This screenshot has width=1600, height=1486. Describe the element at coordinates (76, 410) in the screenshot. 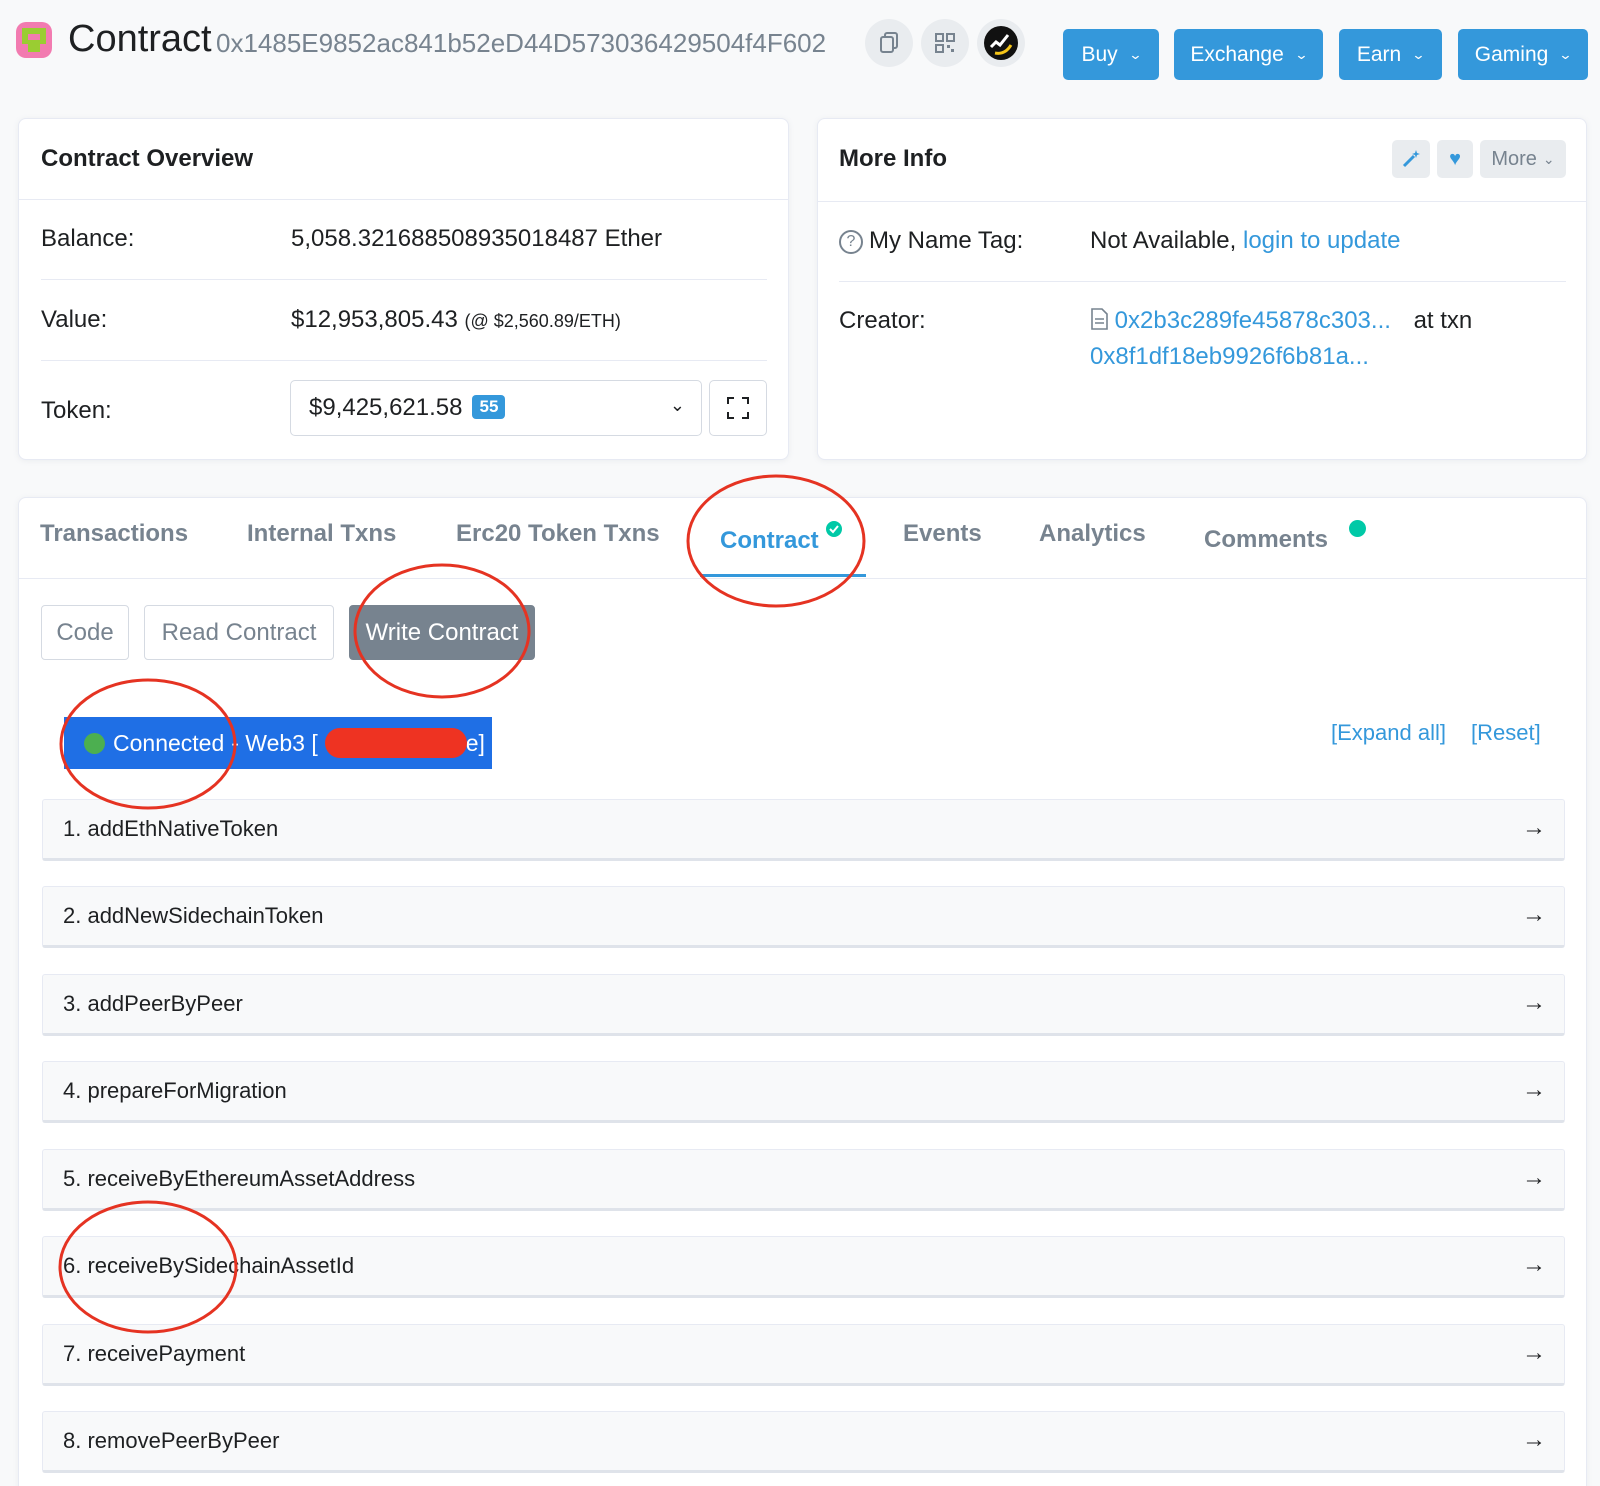

I see `token-label: Token:` at that location.